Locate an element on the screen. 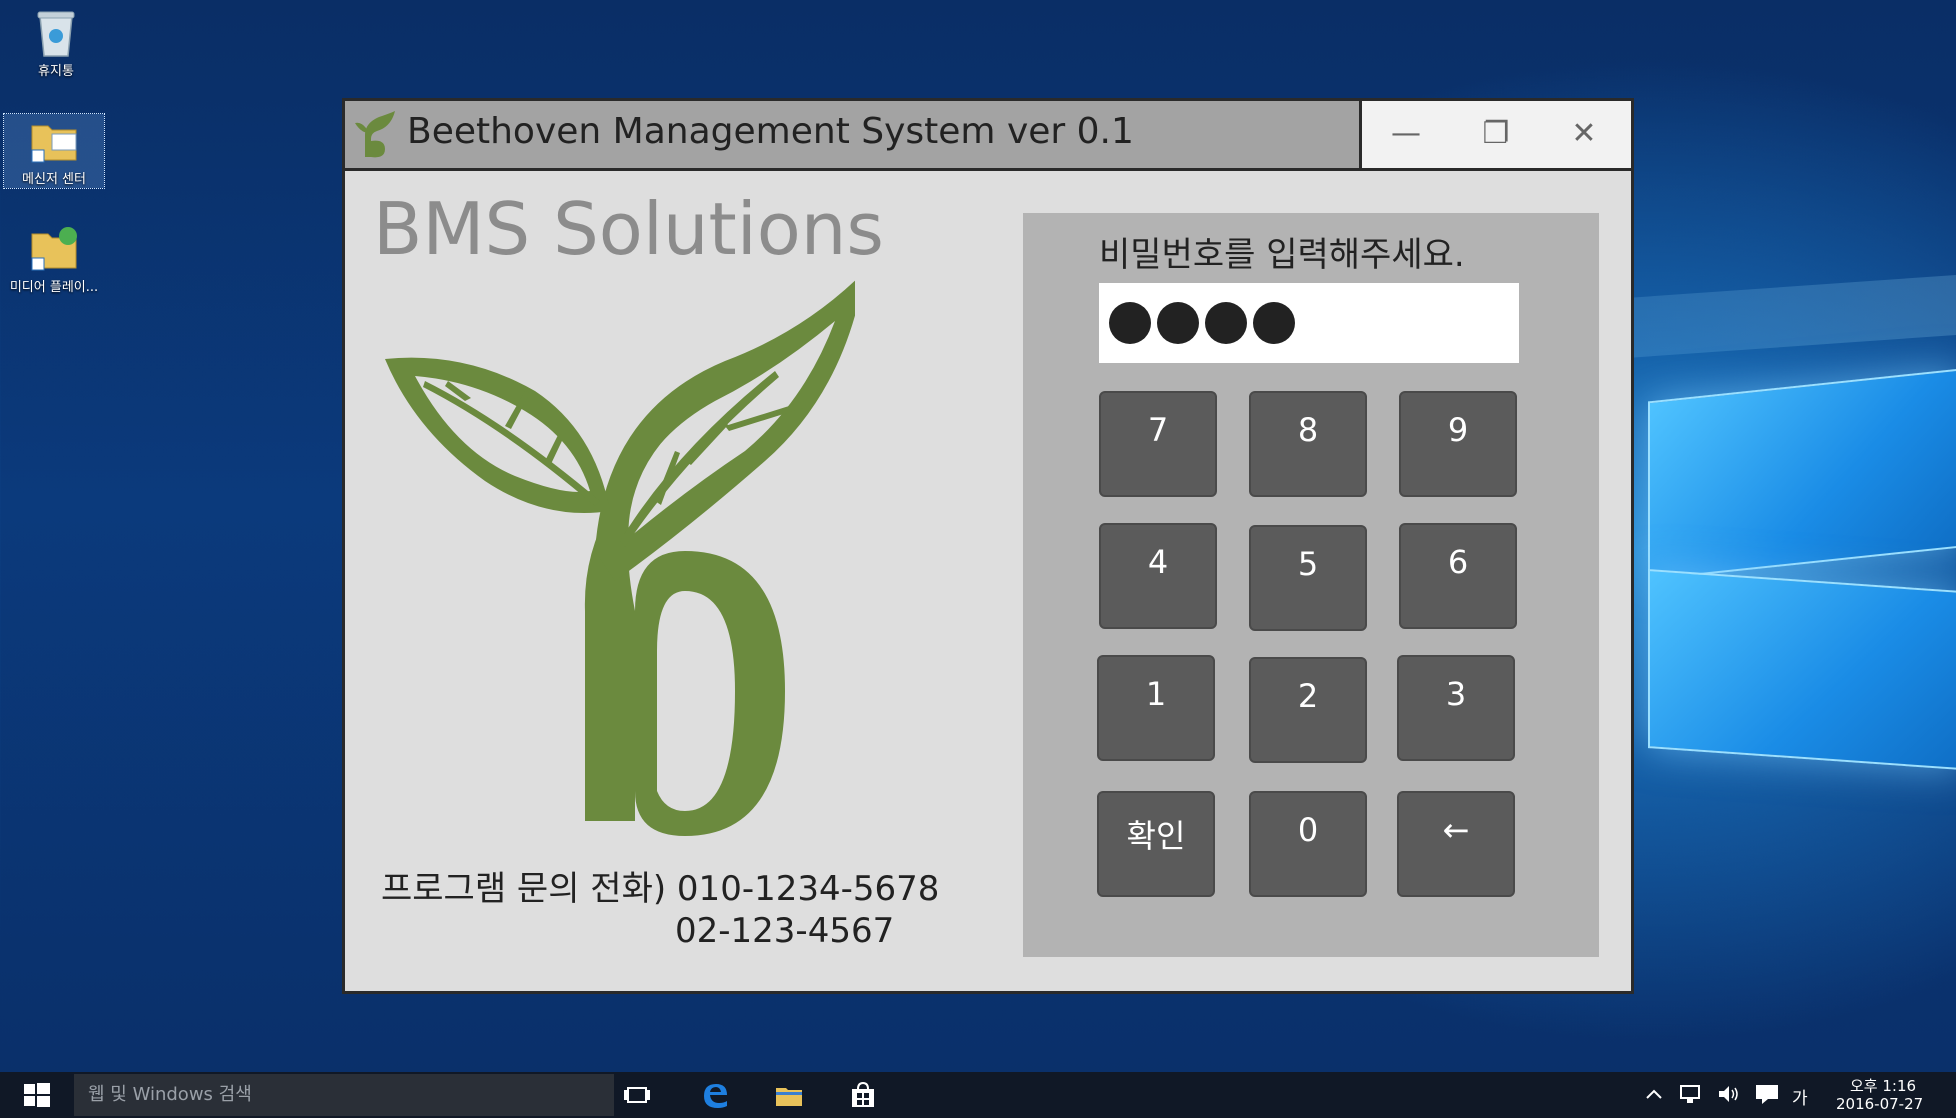 The image size is (1956, 1118). key-1-button: 1 is located at coordinates (1156, 708).